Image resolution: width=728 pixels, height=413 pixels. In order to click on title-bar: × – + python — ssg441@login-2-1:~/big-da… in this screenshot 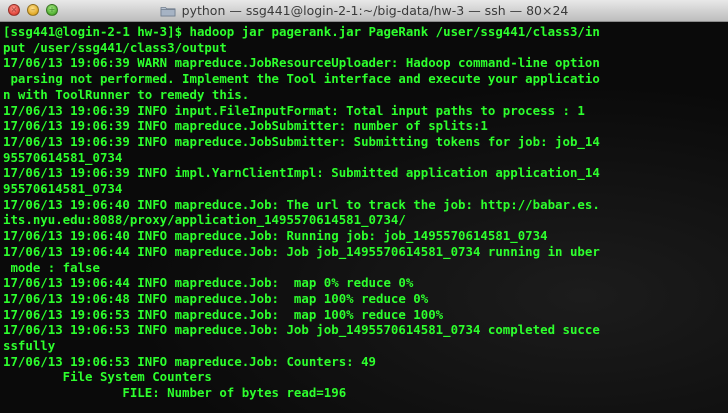, I will do `click(364, 11)`.